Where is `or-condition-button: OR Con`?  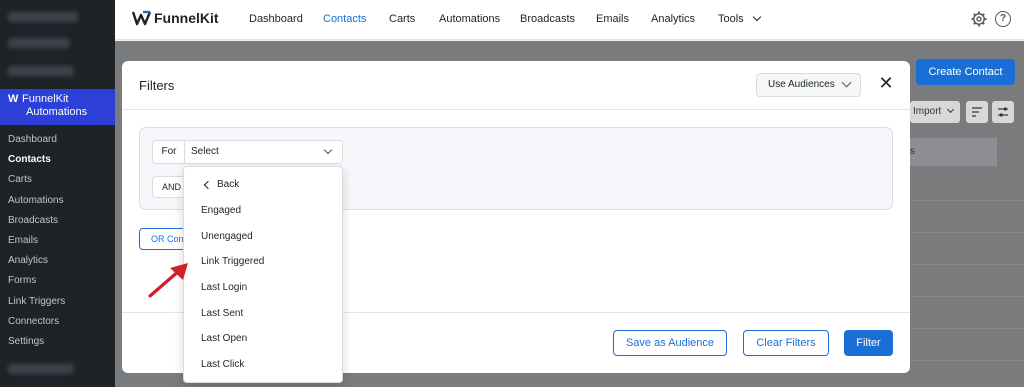
or-condition-button: OR Con is located at coordinates (163, 239).